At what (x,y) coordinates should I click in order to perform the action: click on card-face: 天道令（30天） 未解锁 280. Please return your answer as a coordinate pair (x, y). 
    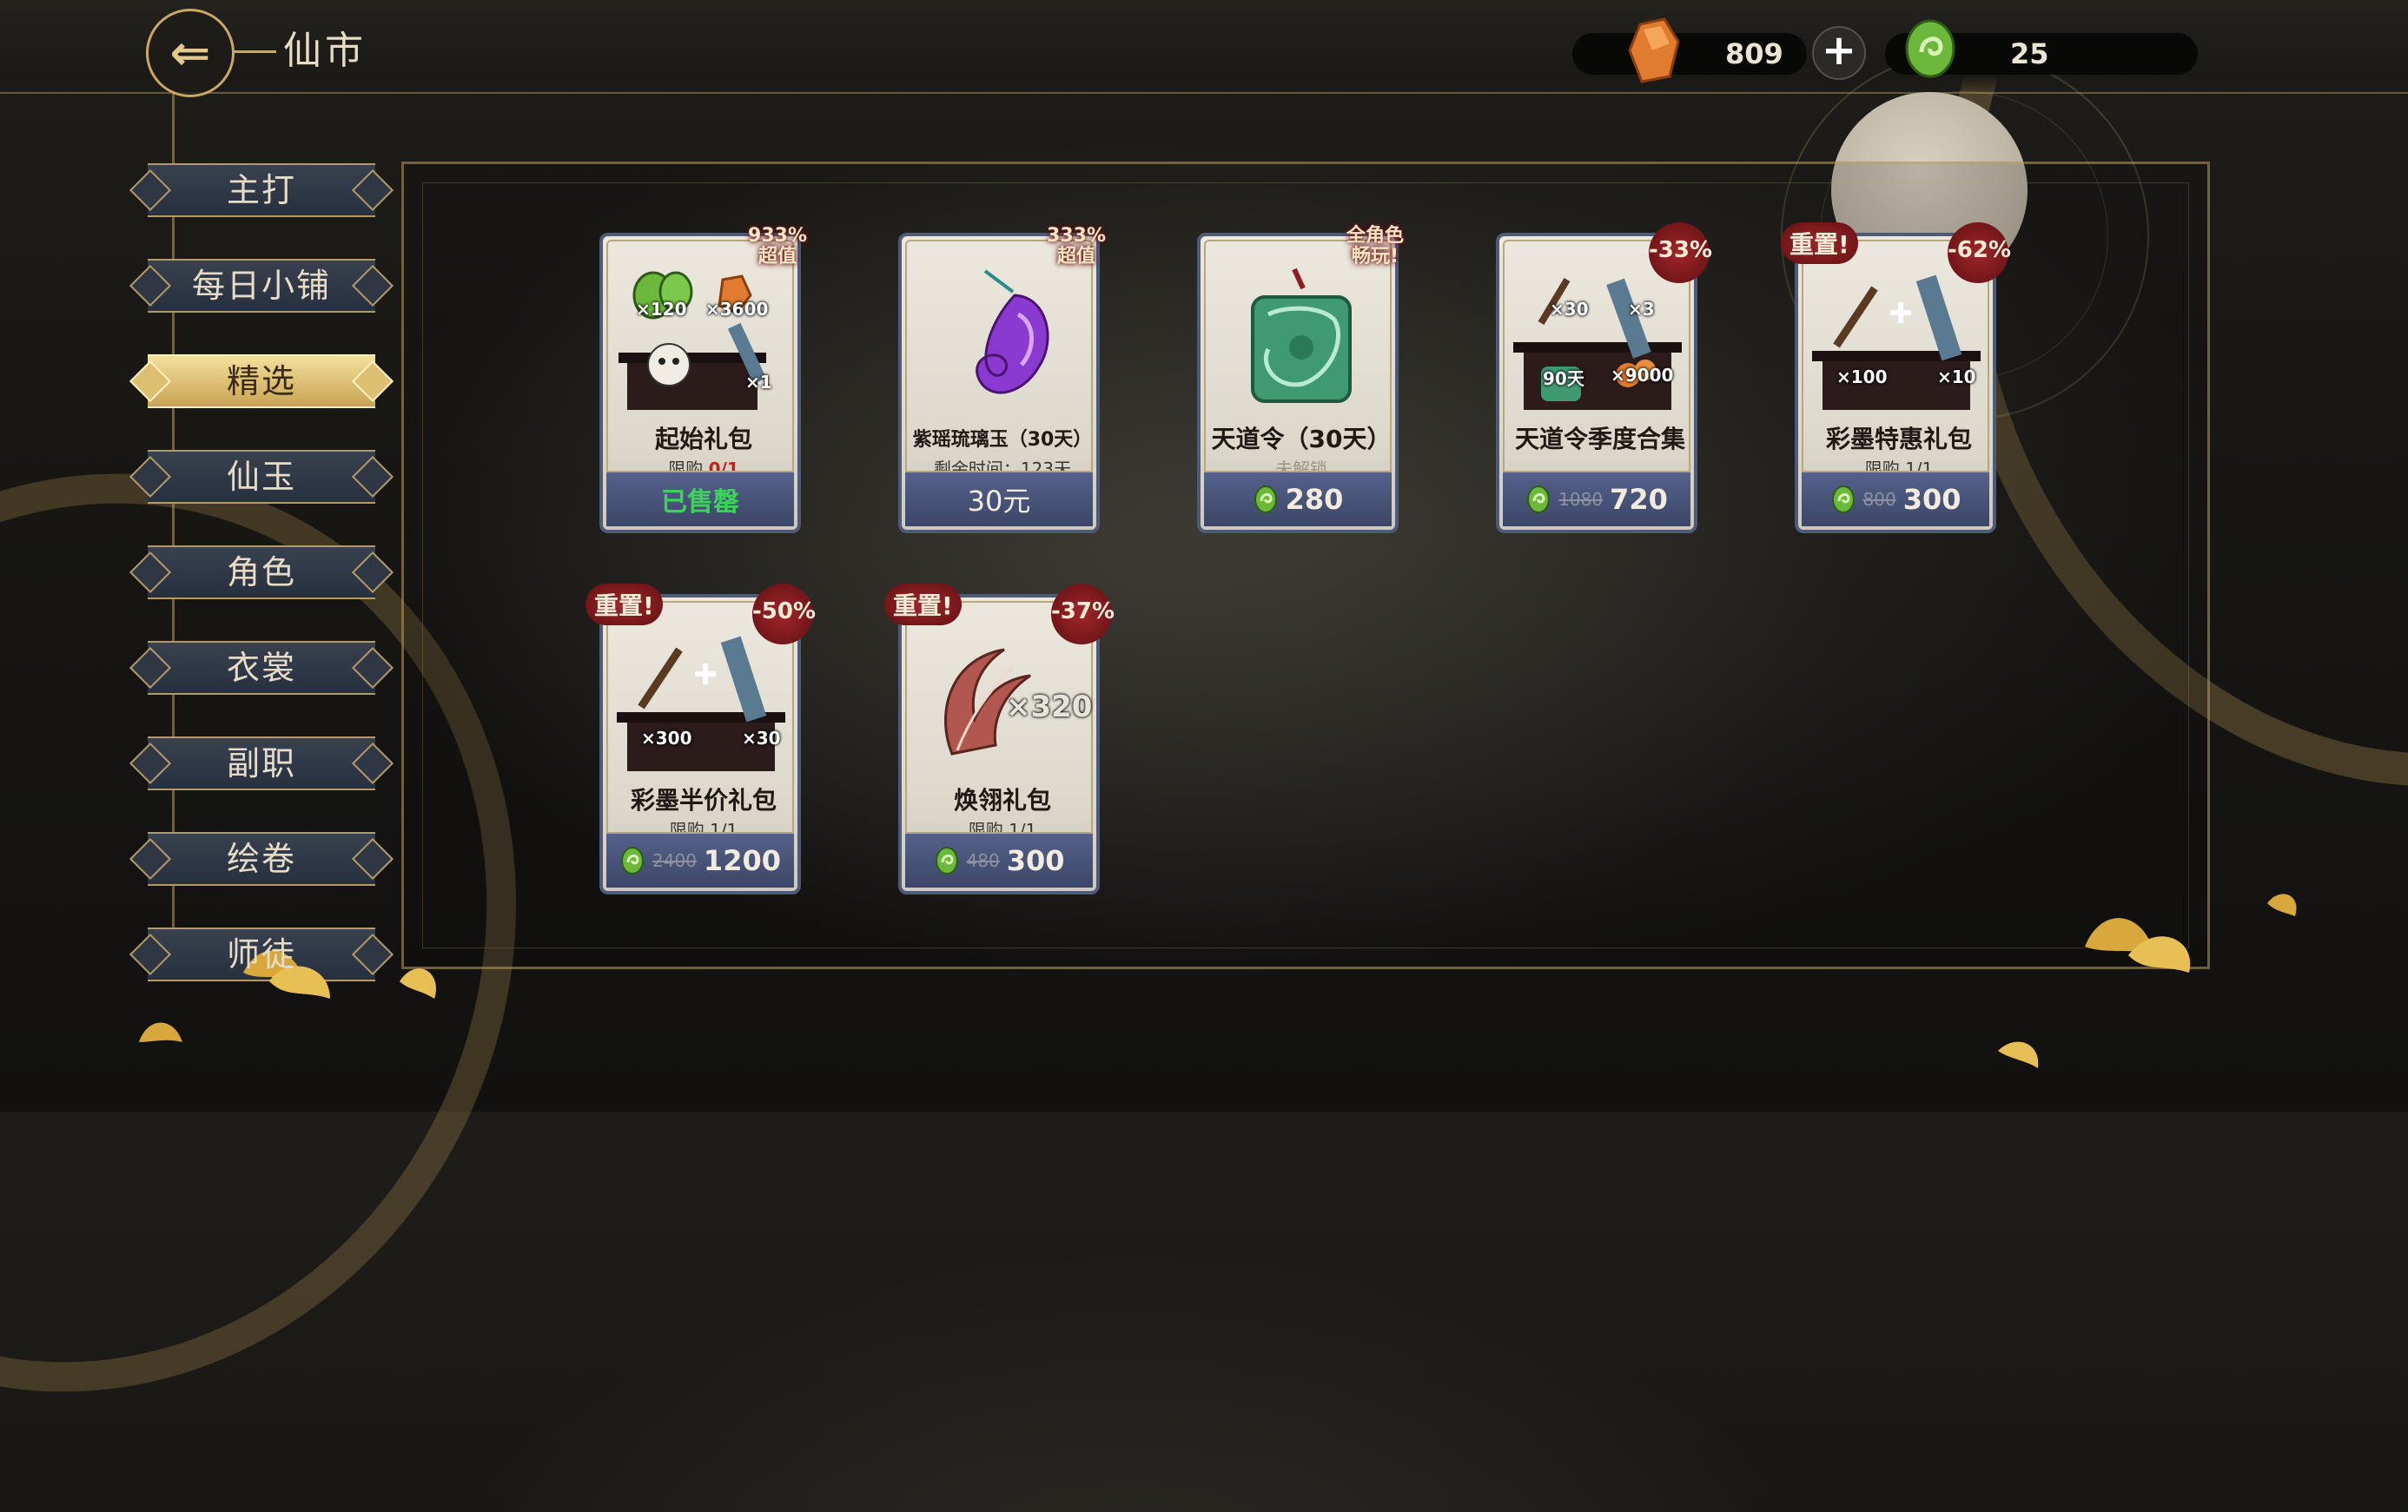
    Looking at the image, I should click on (1298, 383).